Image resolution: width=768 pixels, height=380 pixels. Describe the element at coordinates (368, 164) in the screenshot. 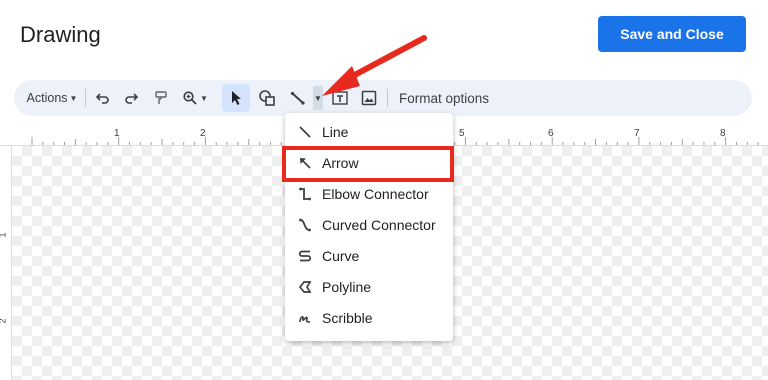

I see `arrow-highlight-box` at that location.